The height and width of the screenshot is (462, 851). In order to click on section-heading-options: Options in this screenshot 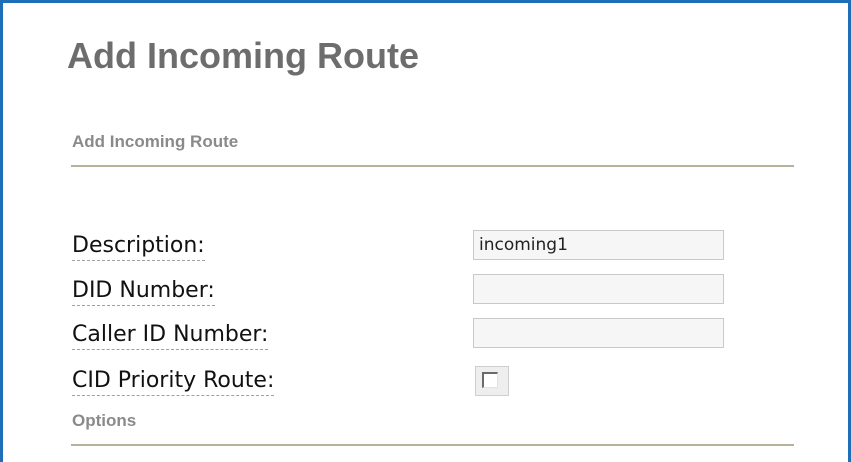, I will do `click(104, 420)`.